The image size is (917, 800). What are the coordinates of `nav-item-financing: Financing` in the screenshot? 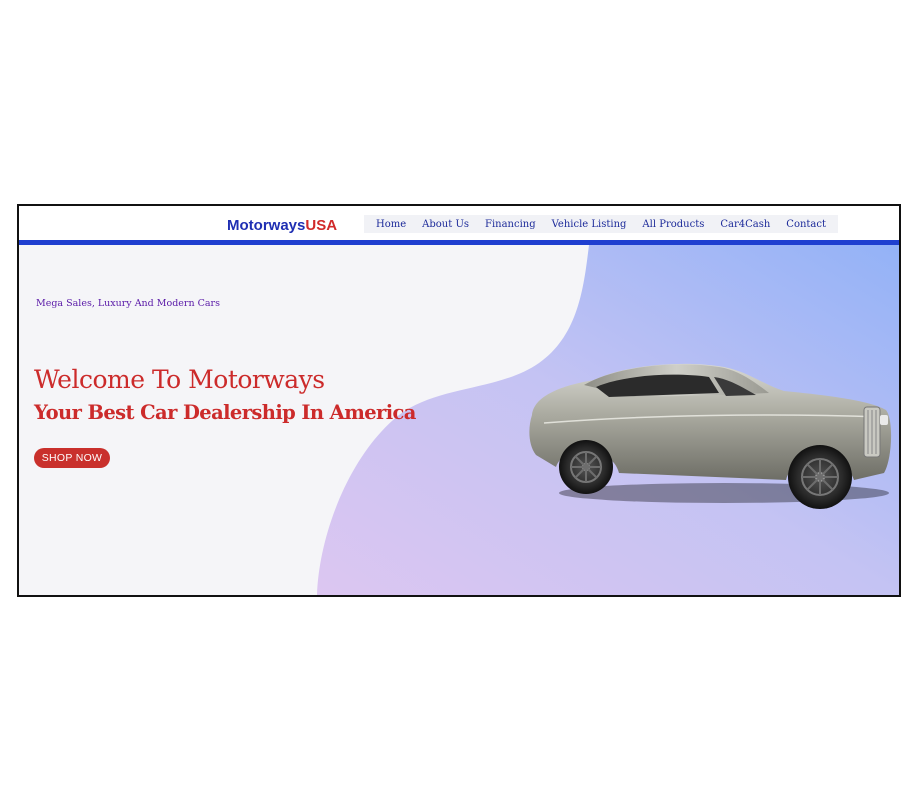 It's located at (510, 224).